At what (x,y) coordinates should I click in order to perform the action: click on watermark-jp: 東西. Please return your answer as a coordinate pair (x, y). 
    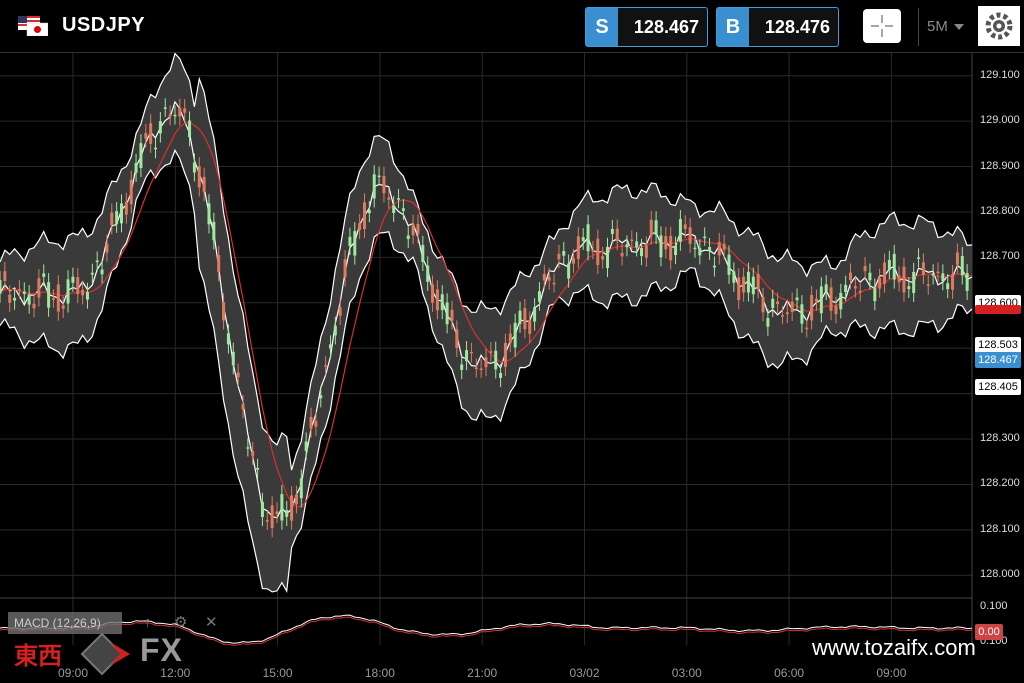
    Looking at the image, I should click on (38, 656).